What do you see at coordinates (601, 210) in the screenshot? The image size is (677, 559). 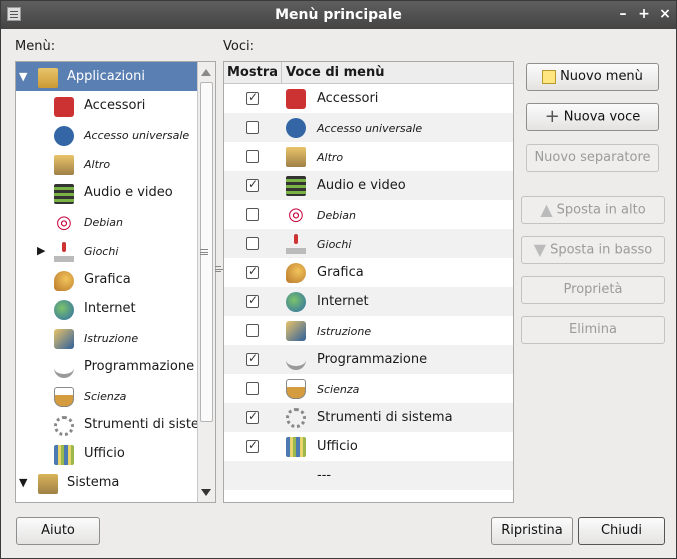 I see `move-up-label: Sposta in alto` at bounding box center [601, 210].